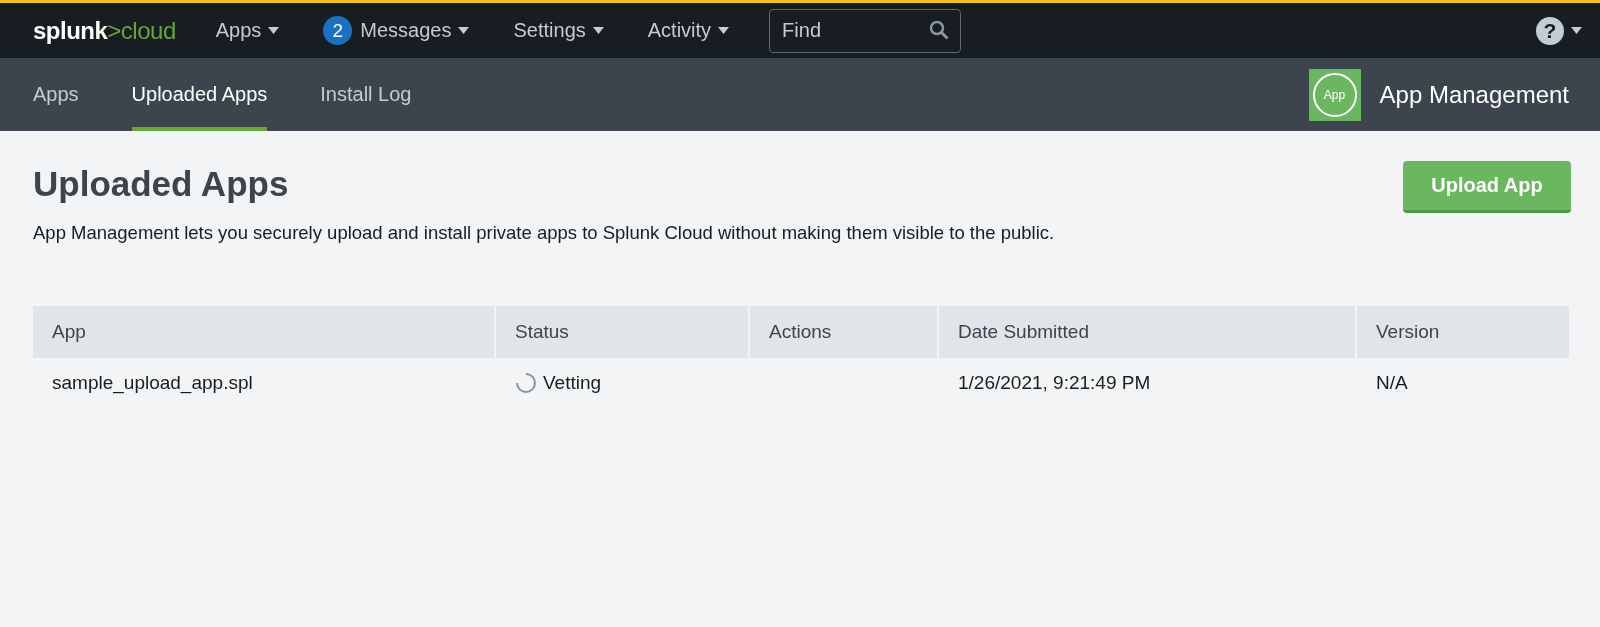 Image resolution: width=1600 pixels, height=627 pixels. Describe the element at coordinates (366, 94) in the screenshot. I see `nav-tab: Install Log` at that location.